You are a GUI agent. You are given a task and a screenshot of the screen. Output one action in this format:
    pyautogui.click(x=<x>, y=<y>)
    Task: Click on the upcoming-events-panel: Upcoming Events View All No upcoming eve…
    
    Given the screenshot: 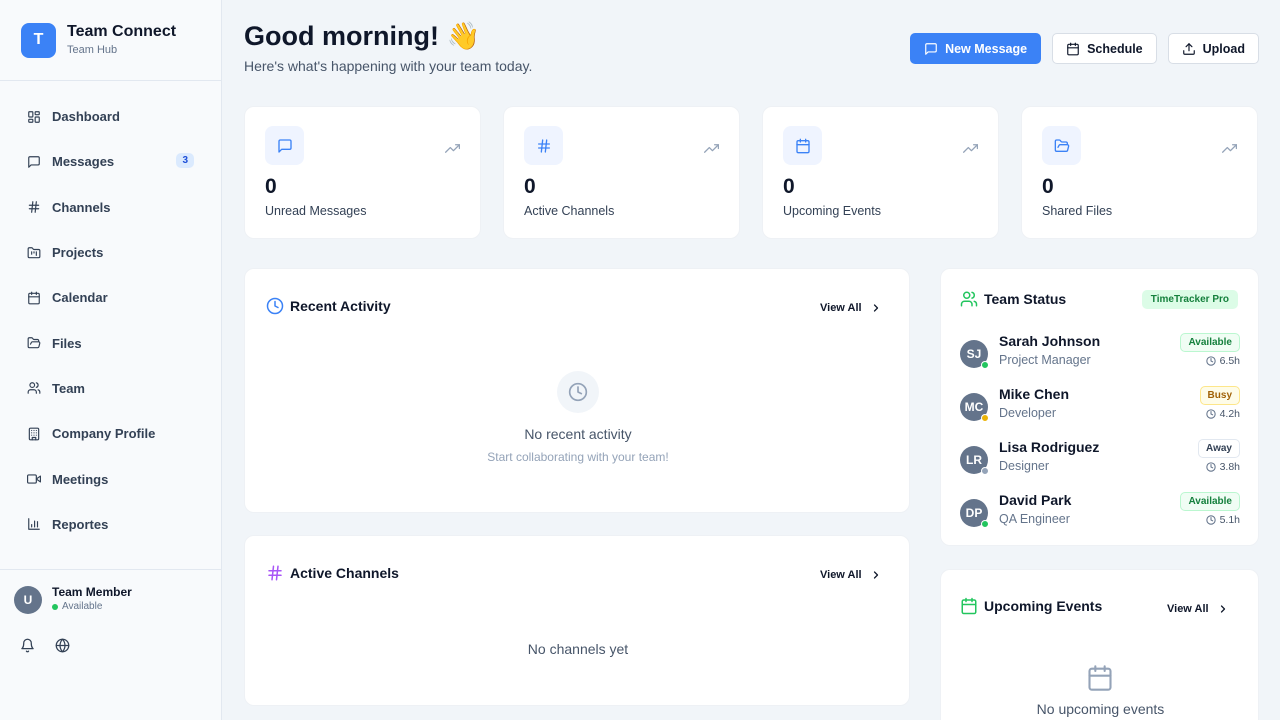 What is the action you would take?
    pyautogui.click(x=1099, y=644)
    